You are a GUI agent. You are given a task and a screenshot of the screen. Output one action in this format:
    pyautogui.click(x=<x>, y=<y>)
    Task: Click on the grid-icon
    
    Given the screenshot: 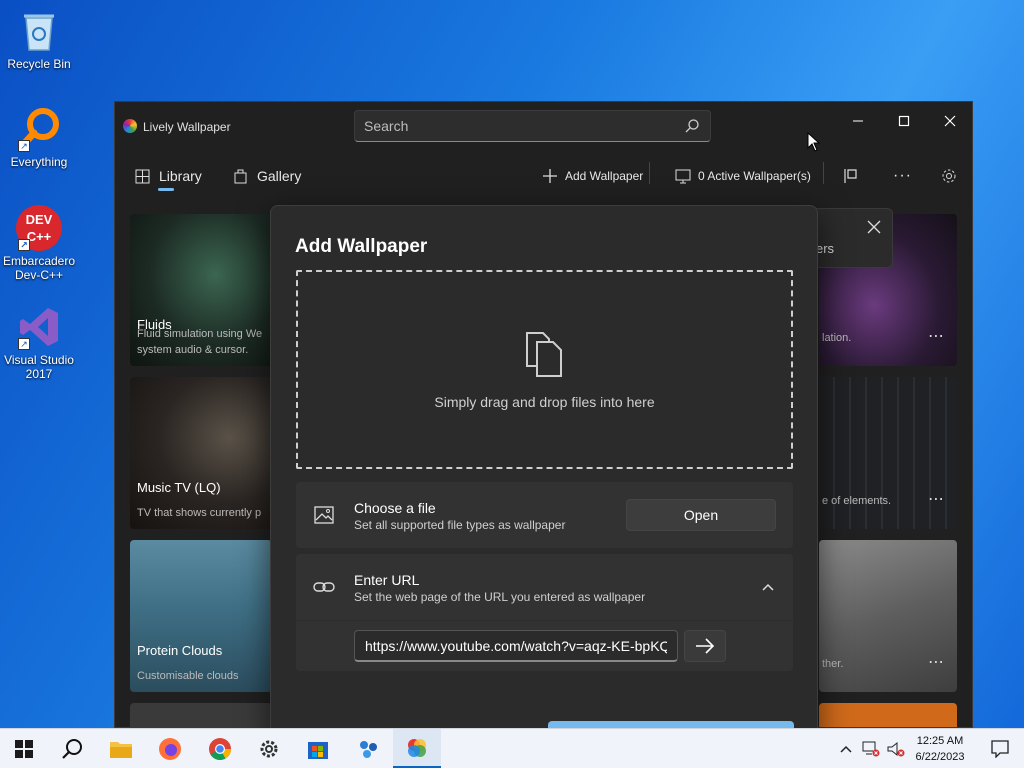 What is the action you would take?
    pyautogui.click(x=142, y=176)
    